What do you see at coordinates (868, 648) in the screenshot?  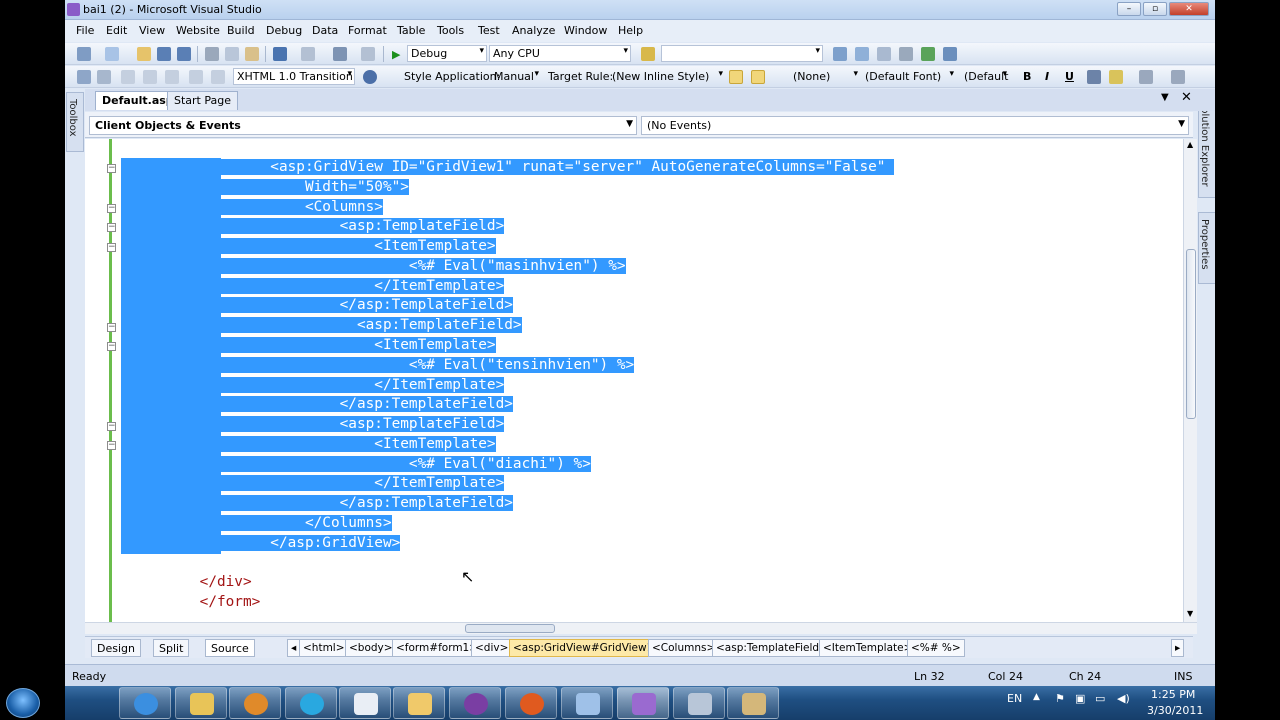 I see `breadcrumb-itemtemplate: <ItemTemplate>` at bounding box center [868, 648].